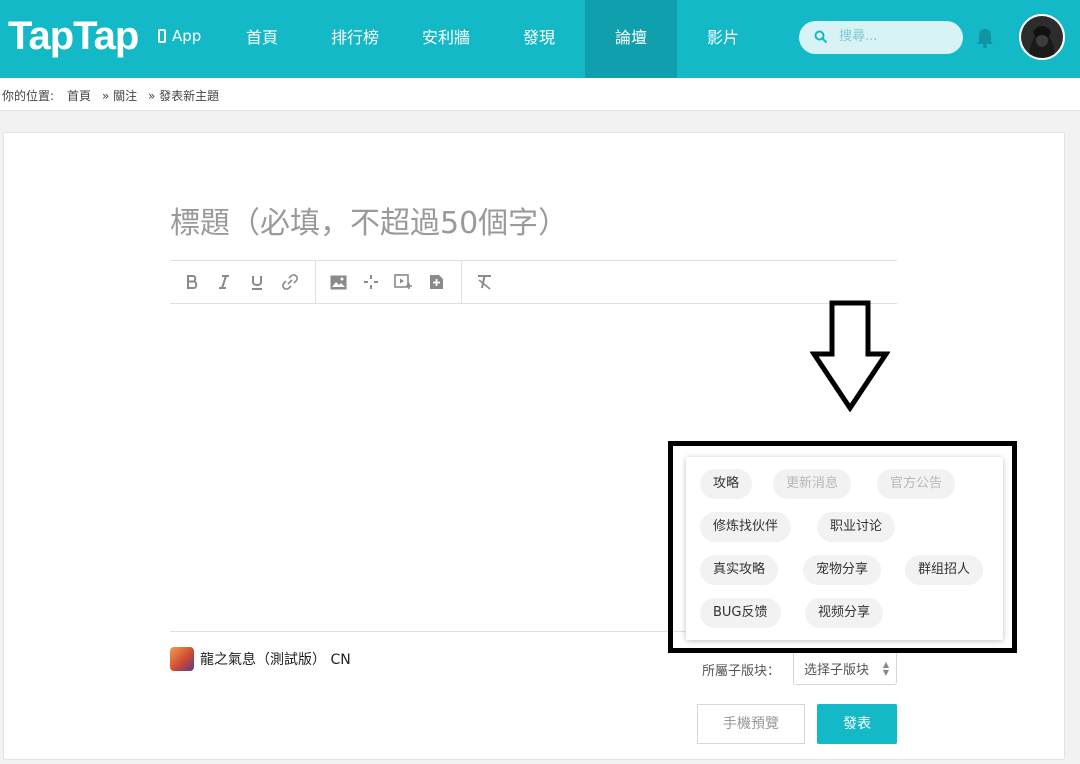  I want to click on sub-section-select: 选择子版块 ▲ ▼, so click(845, 667).